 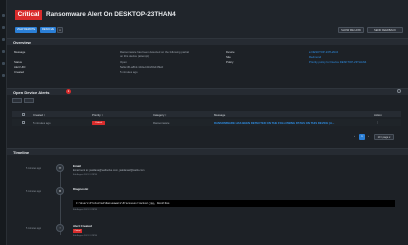 What do you see at coordinates (98, 122) in the screenshot?
I see `row-priority-badge: Critical` at bounding box center [98, 122].